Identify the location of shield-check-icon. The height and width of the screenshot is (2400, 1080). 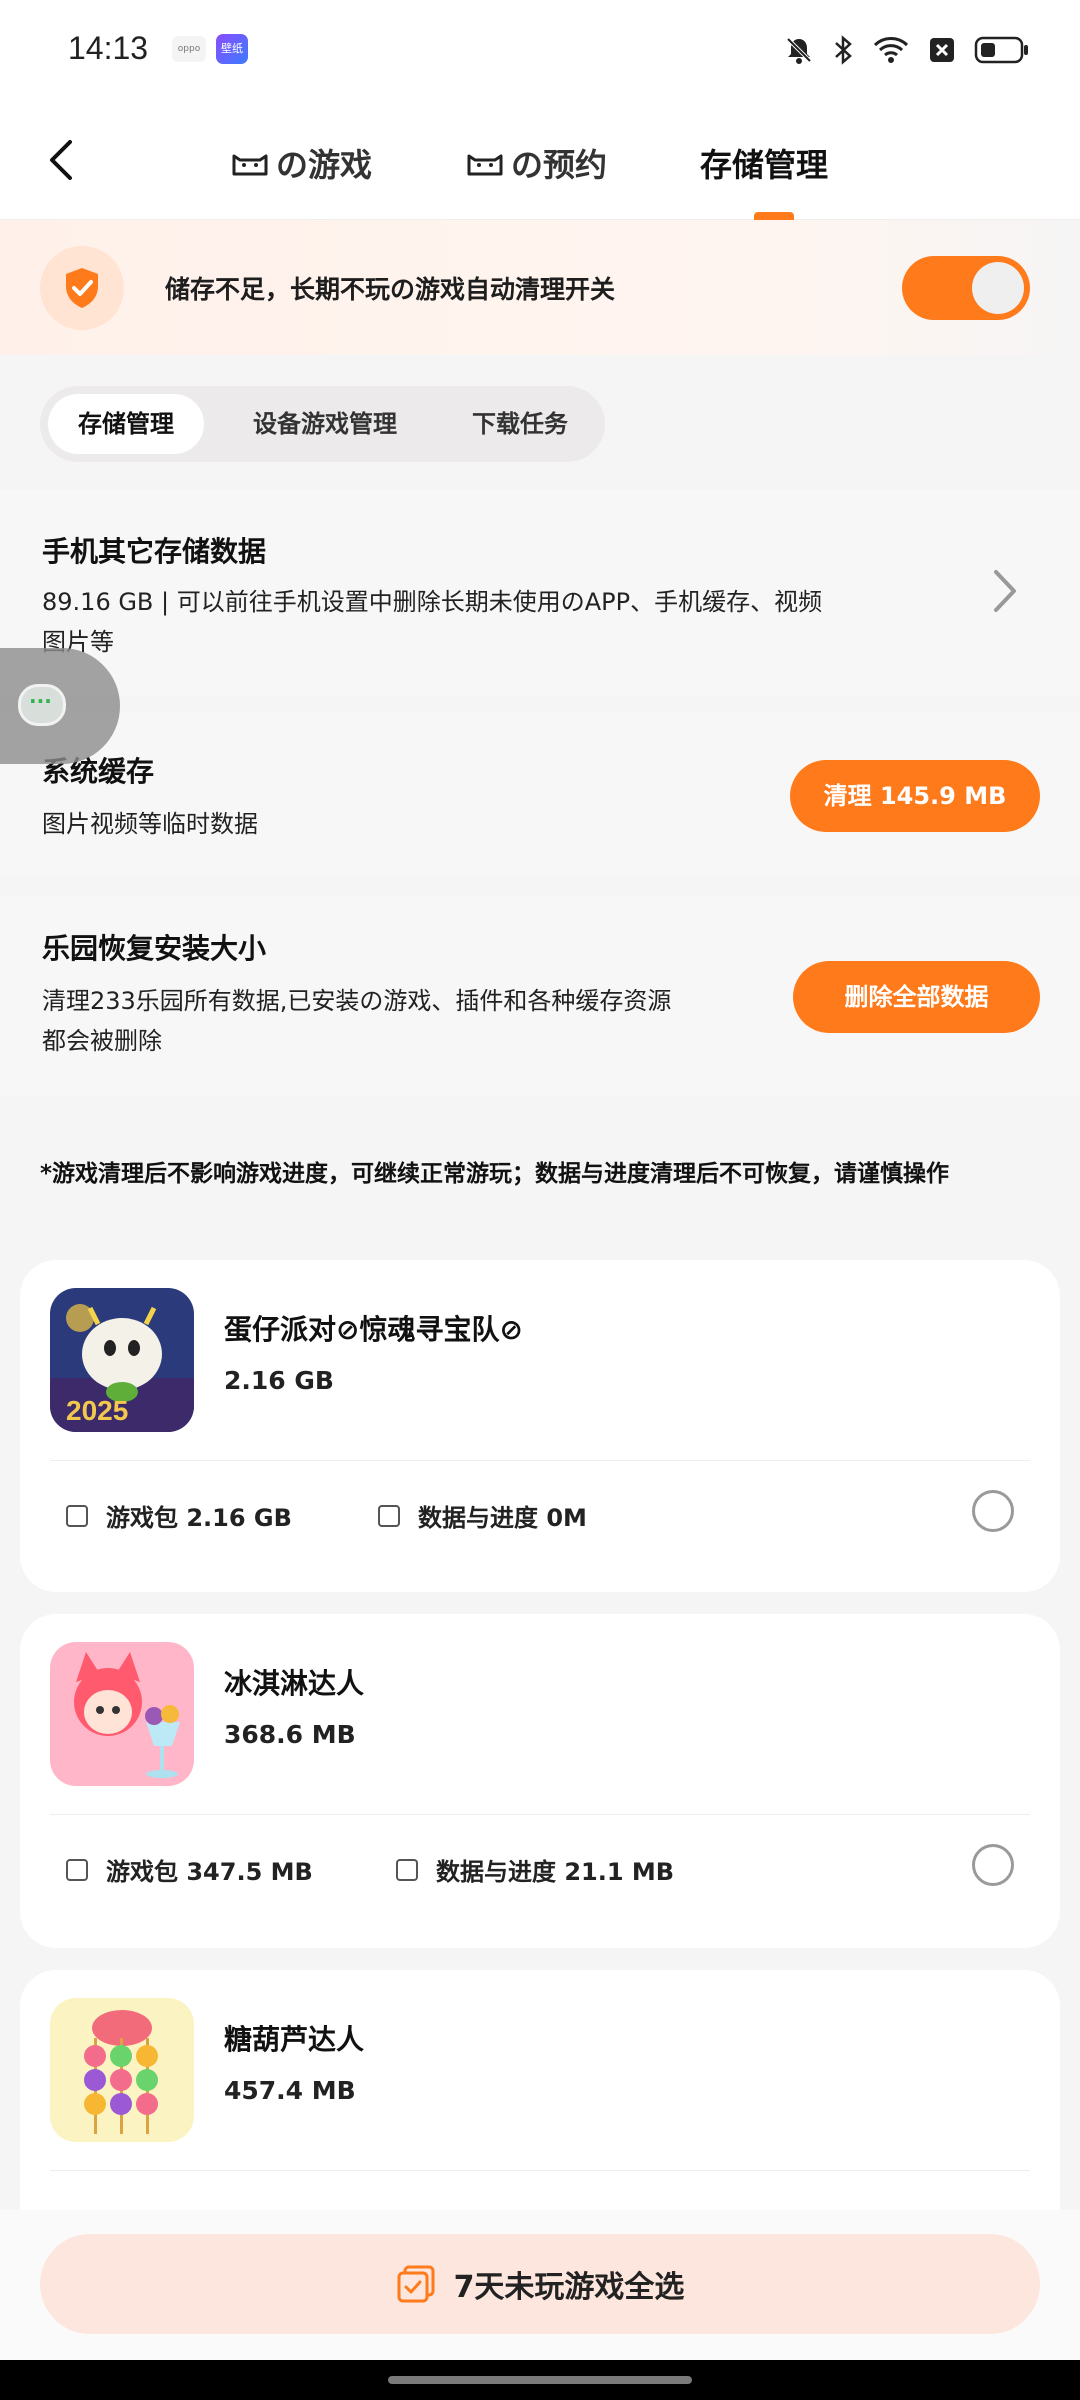
(82, 288).